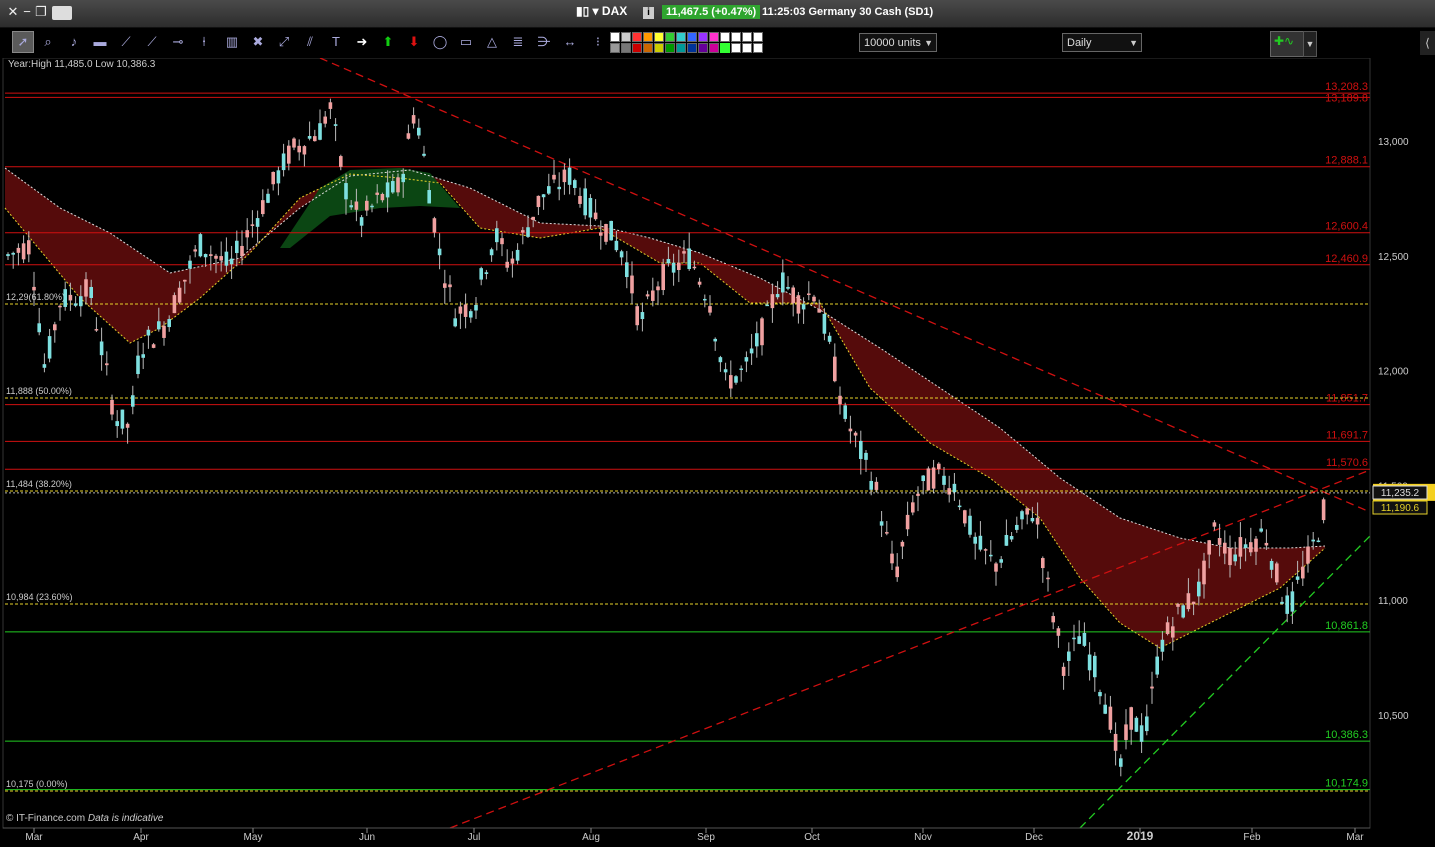  I want to click on fibonacci-icon: ≣, so click(518, 42).